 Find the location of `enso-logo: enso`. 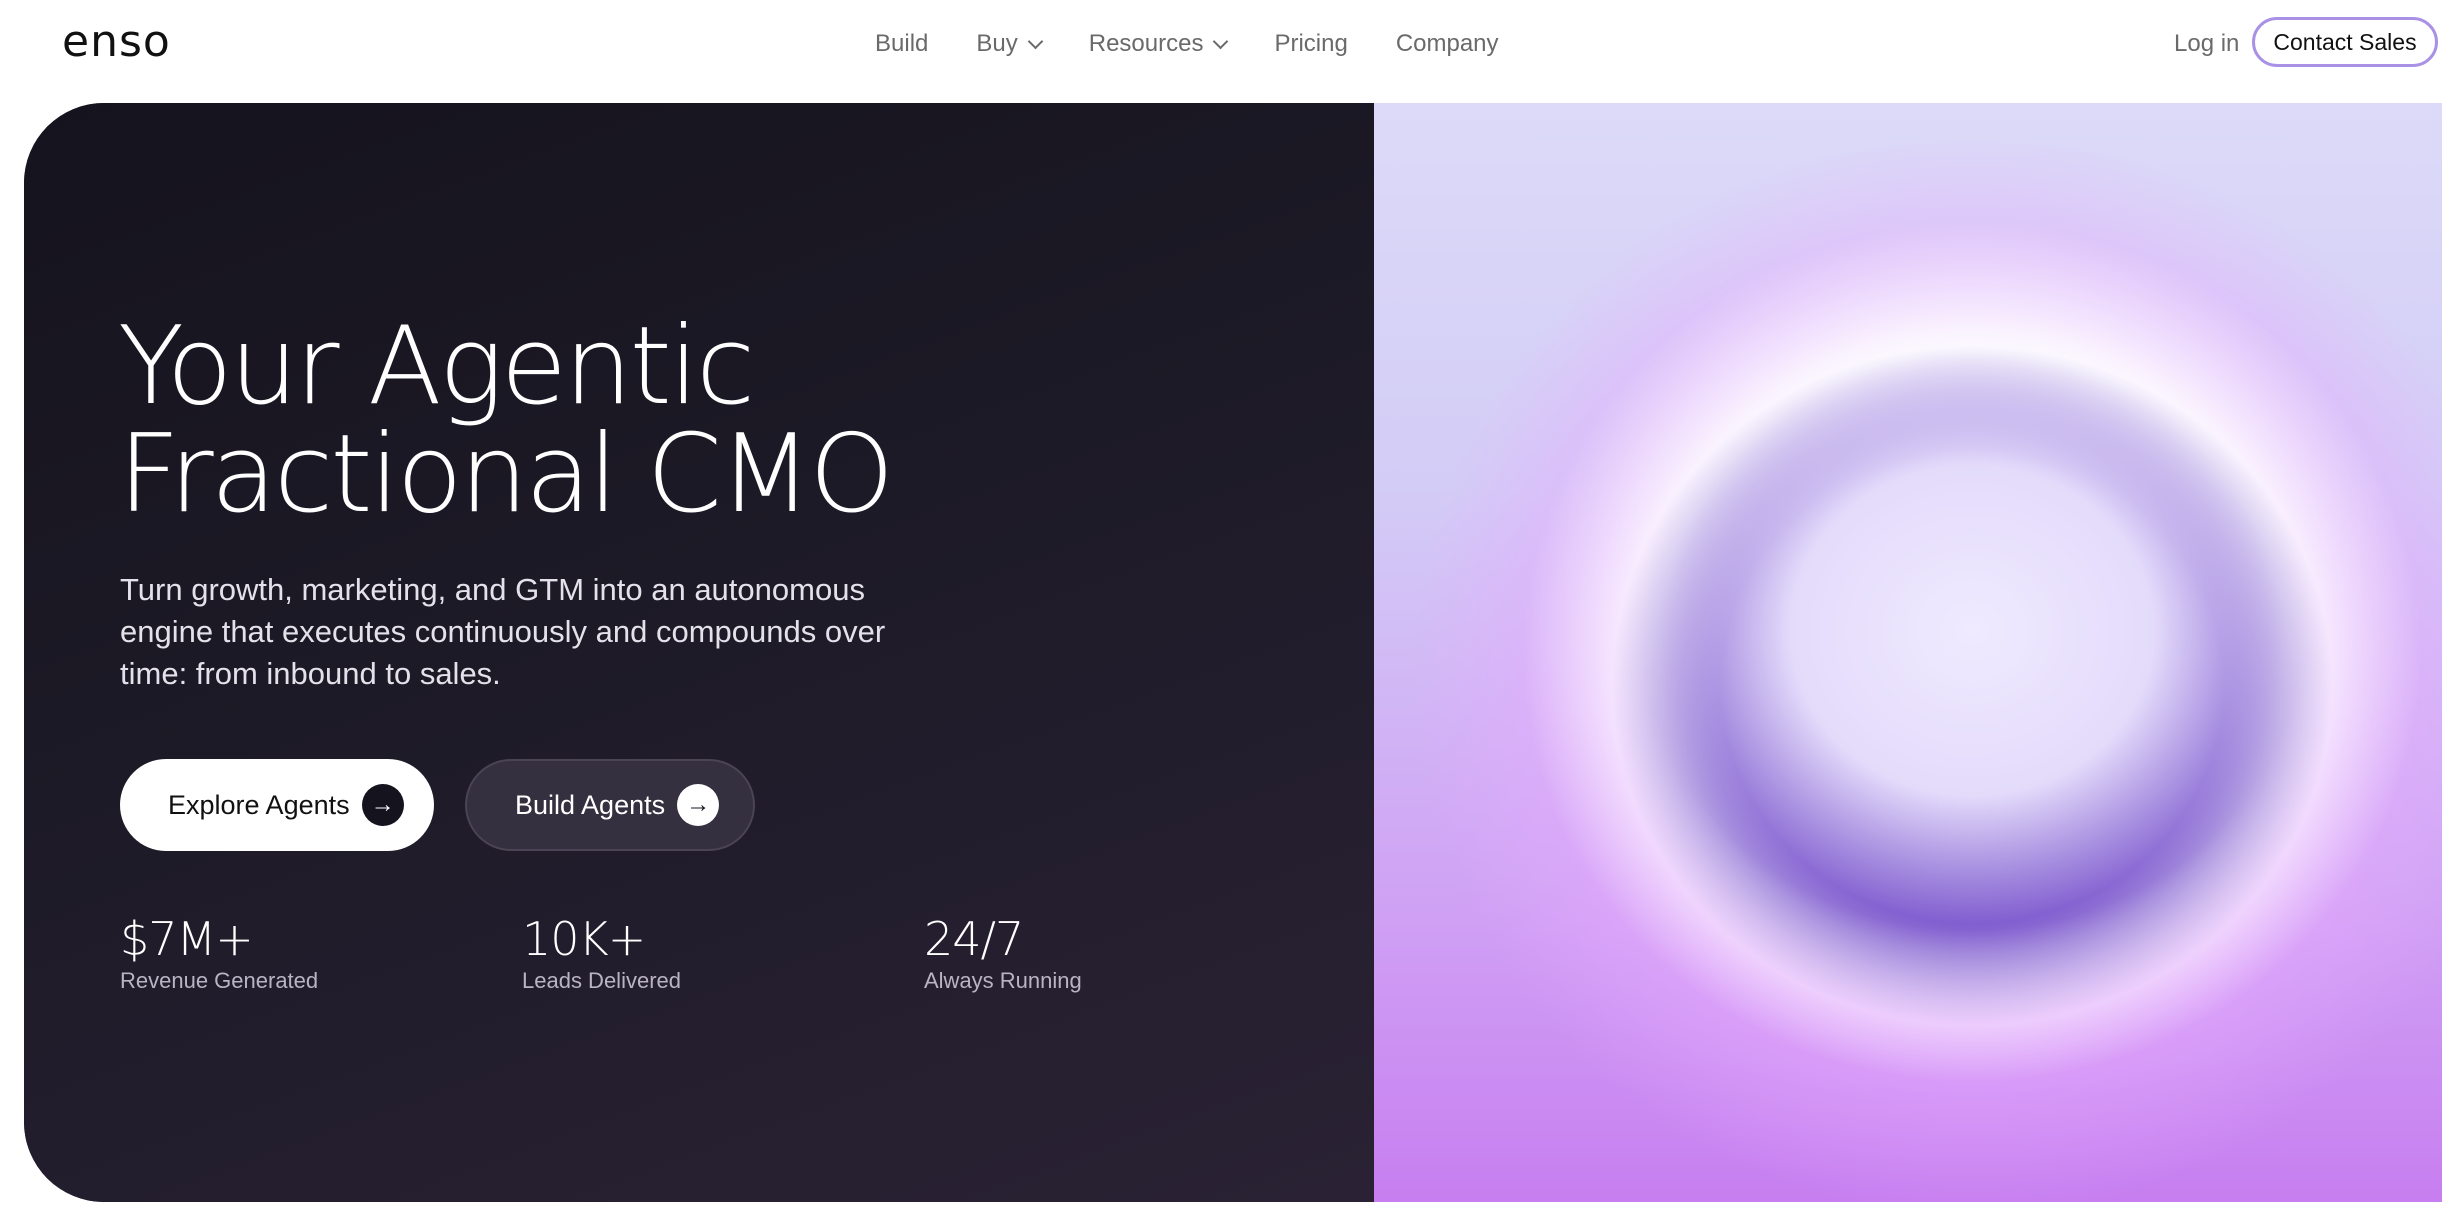

enso-logo: enso is located at coordinates (116, 42).